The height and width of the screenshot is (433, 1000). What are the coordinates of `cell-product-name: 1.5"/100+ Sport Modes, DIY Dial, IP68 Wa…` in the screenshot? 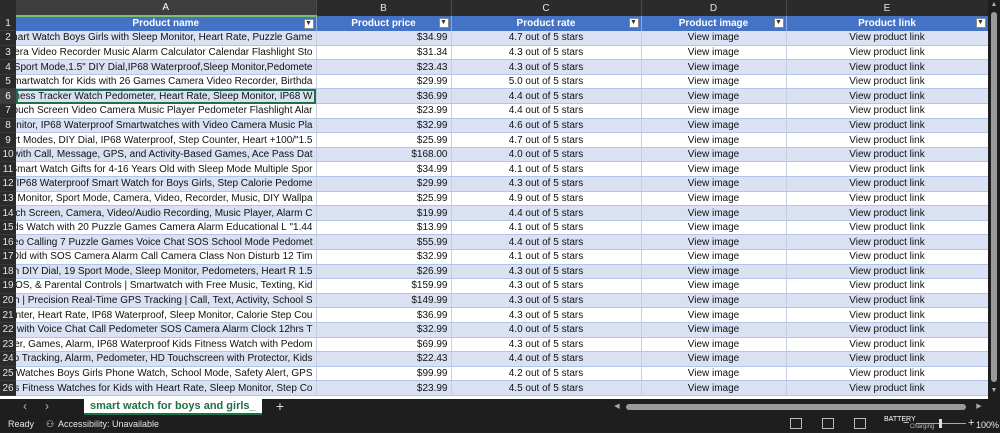 It's located at (166, 140).